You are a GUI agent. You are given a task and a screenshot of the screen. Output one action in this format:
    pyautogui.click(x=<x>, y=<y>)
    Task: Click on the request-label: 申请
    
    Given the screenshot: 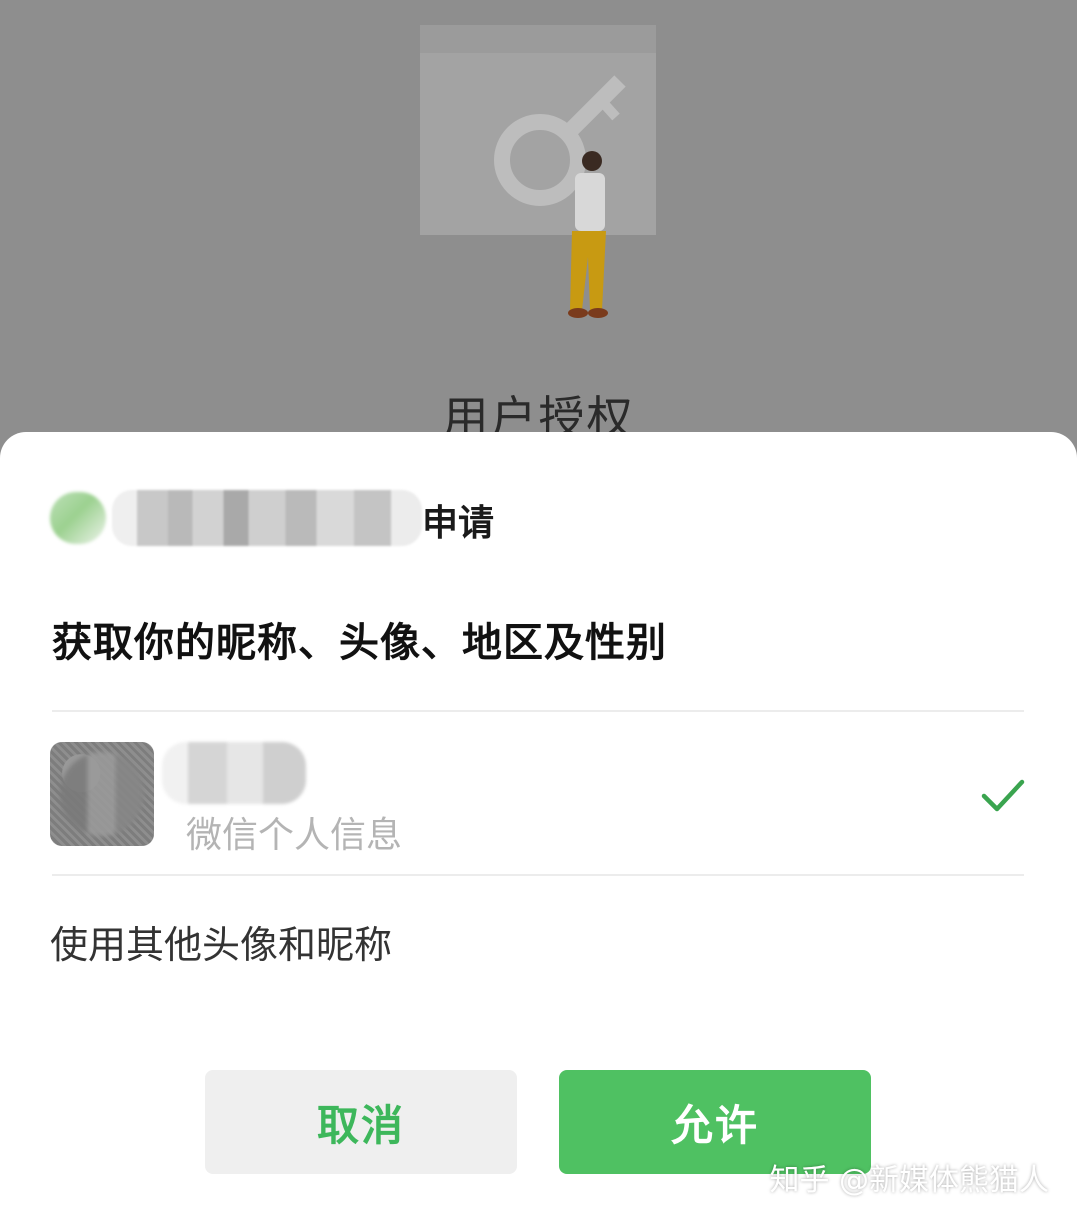 What is the action you would take?
    pyautogui.click(x=458, y=523)
    